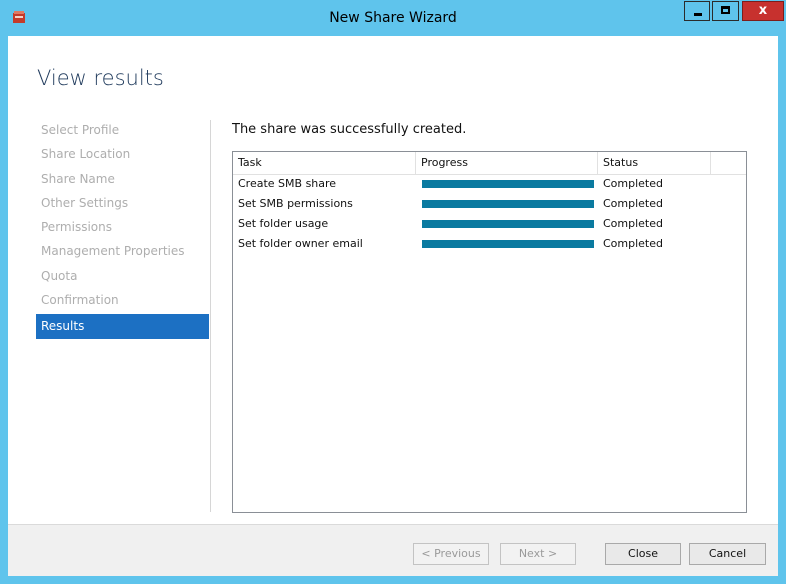 The height and width of the screenshot is (584, 786). I want to click on page-title: View results, so click(100, 78).